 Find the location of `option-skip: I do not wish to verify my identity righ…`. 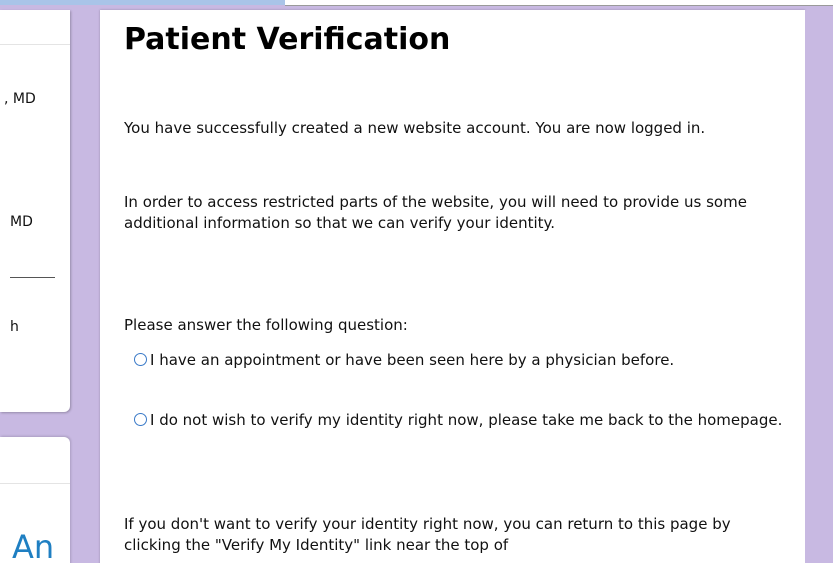

option-skip: I do not wish to verify my identity righ… is located at coordinates (456, 420).